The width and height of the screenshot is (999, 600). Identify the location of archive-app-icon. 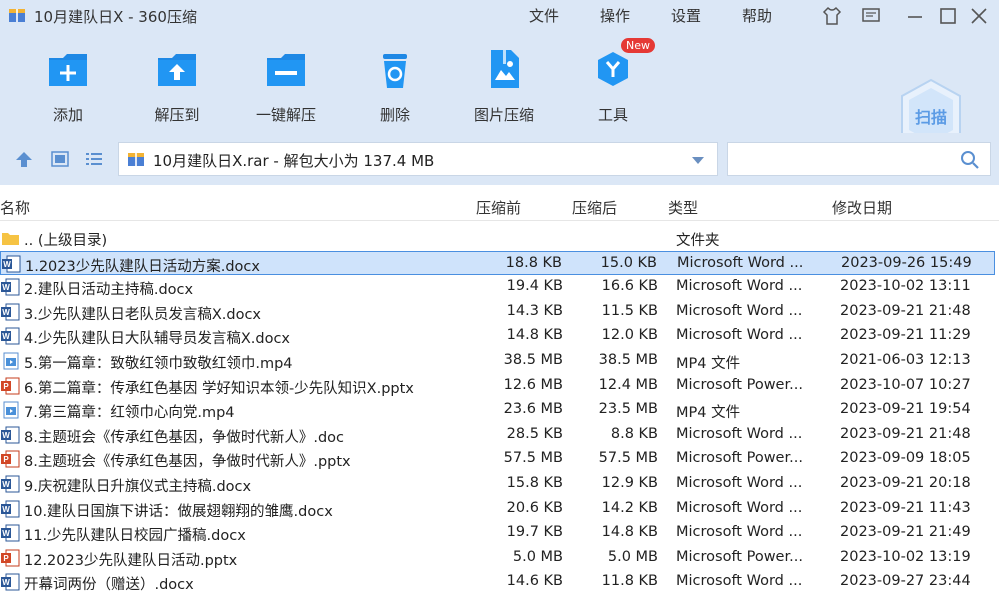
(17, 15).